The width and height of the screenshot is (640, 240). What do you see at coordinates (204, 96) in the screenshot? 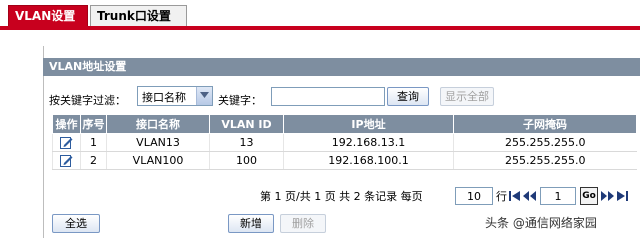
I see `dropdown-arrow-icon` at bounding box center [204, 96].